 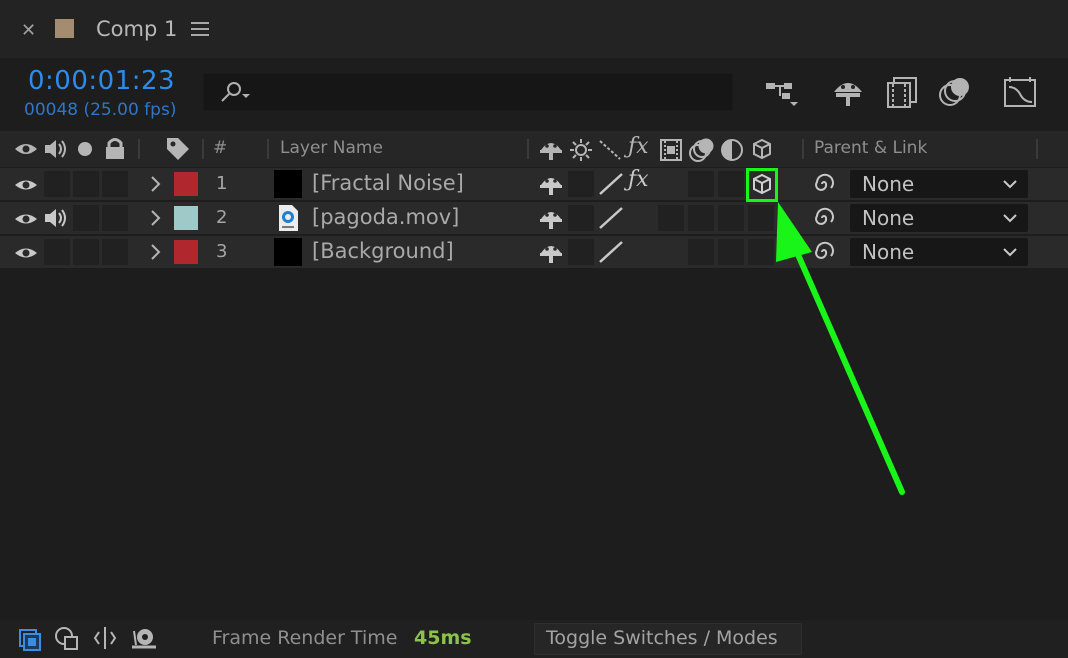 What do you see at coordinates (840, 348) in the screenshot?
I see `annotation-arrow` at bounding box center [840, 348].